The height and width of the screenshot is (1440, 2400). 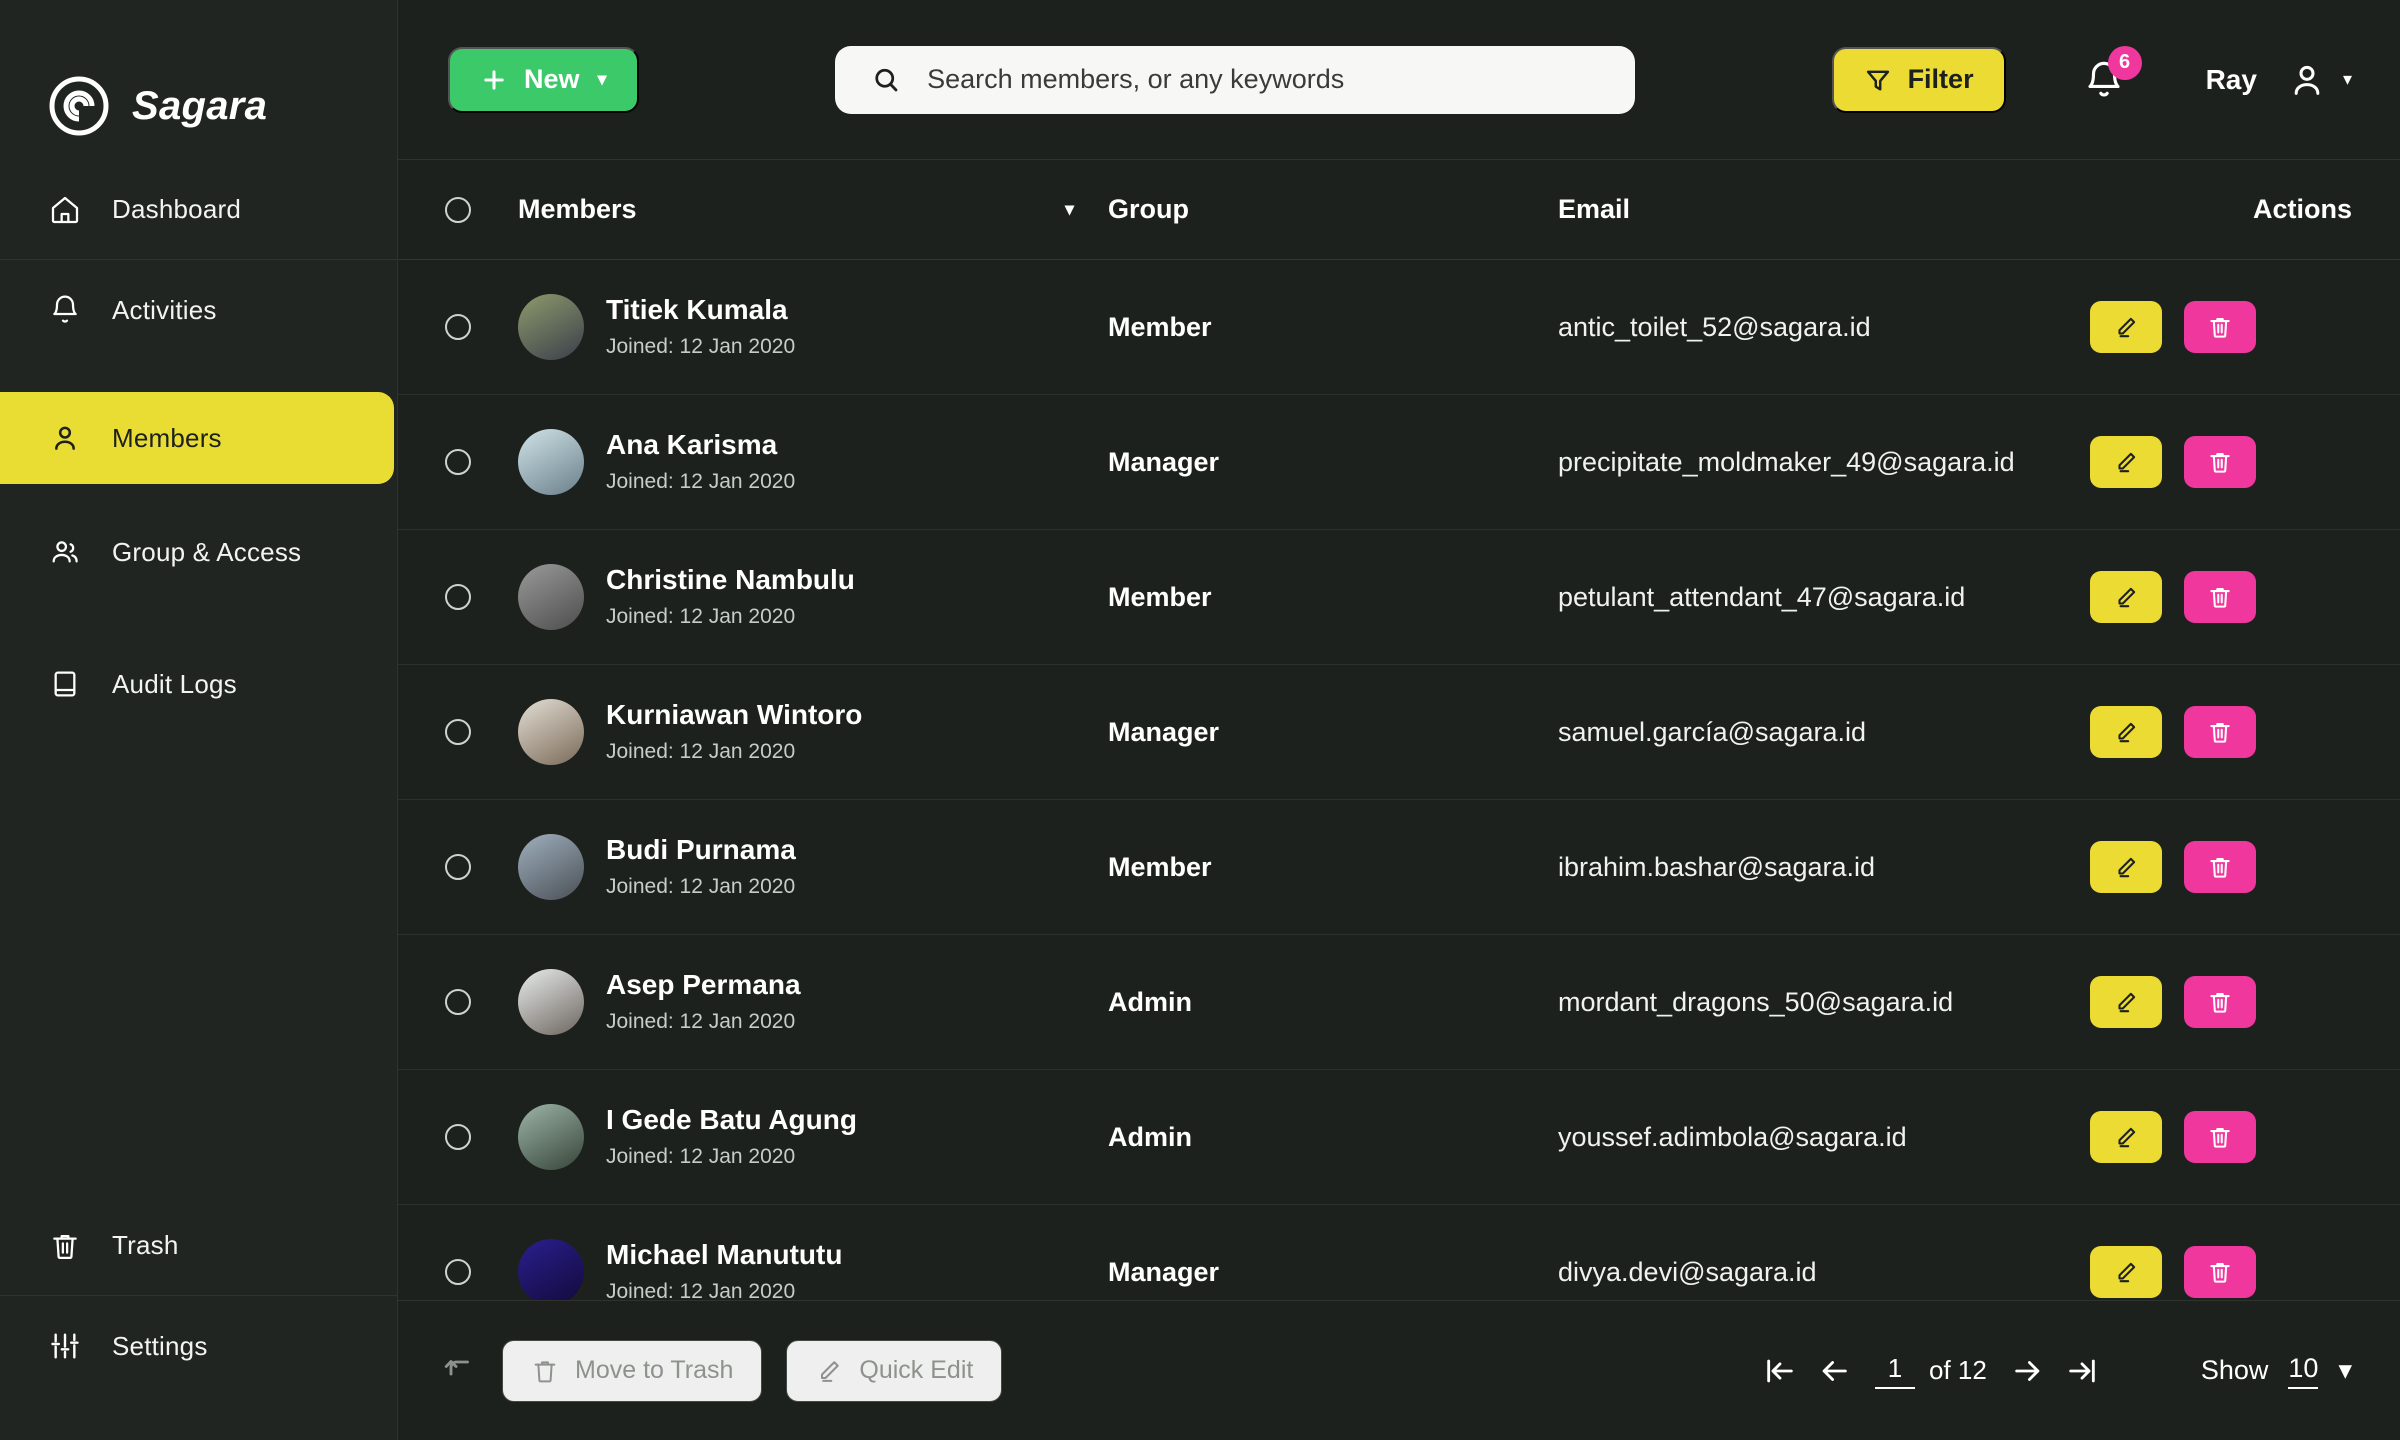 I want to click on brand: Sagara, so click(x=198, y=80).